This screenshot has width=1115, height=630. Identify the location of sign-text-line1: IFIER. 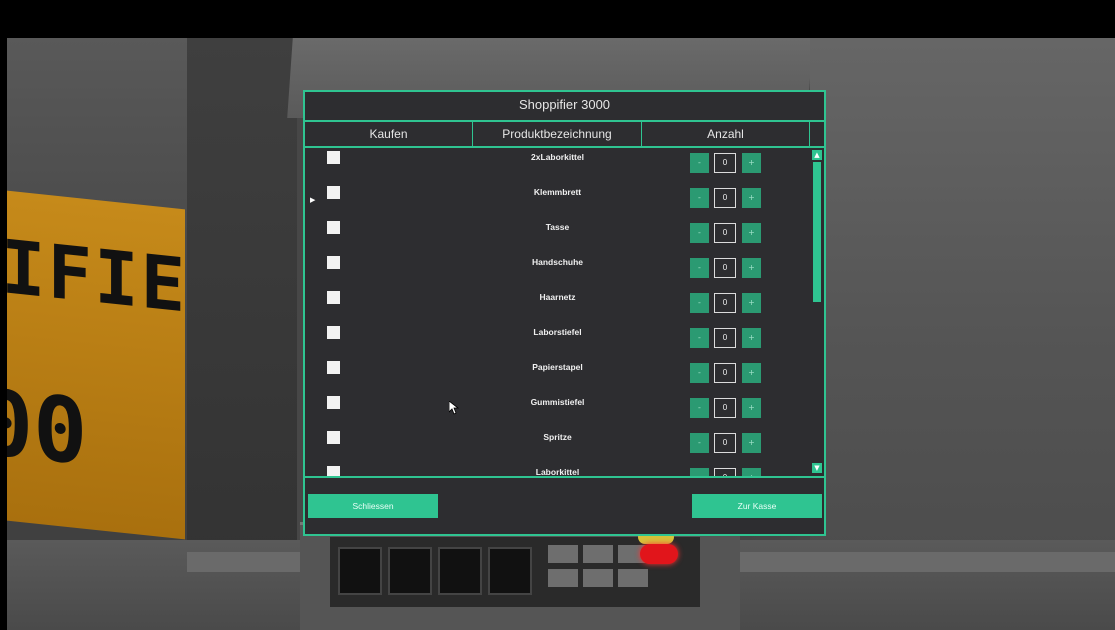
(96, 279).